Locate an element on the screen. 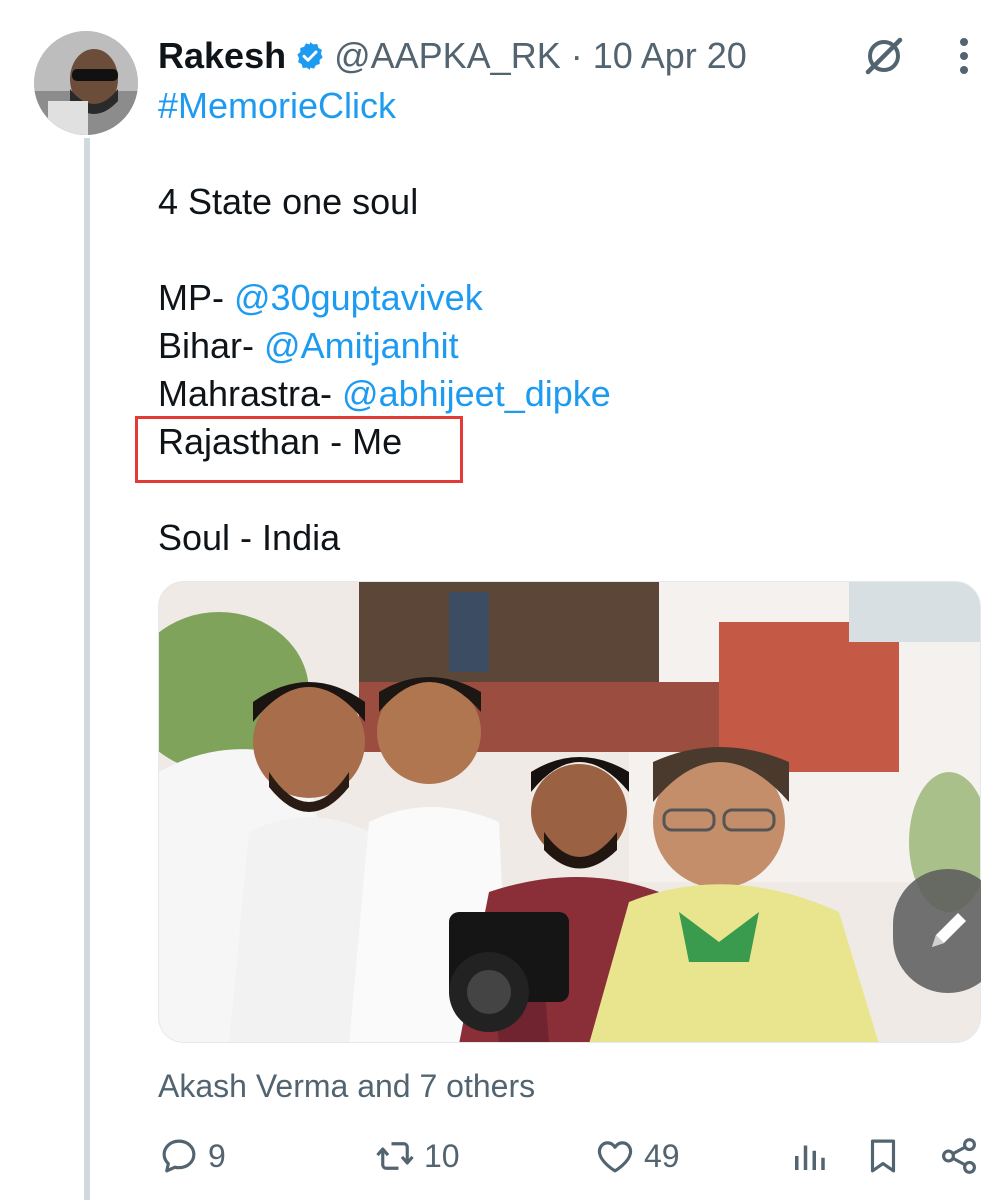 This screenshot has width=981, height=1200. mention-abhijeet-dipke: @abhijeet_dipke is located at coordinates (476, 393).